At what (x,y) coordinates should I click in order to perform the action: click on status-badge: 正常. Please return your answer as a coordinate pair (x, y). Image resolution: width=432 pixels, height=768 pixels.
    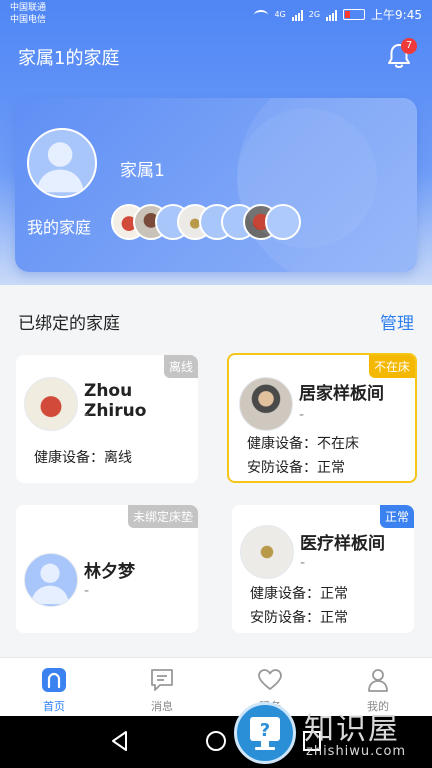
    Looking at the image, I should click on (396, 516).